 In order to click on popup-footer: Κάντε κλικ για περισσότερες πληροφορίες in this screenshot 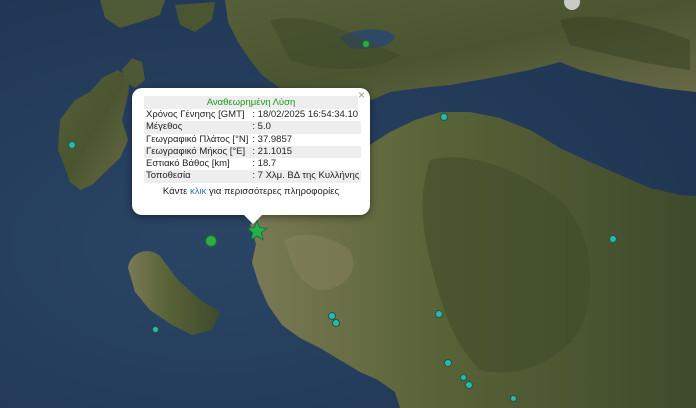, I will do `click(251, 191)`.